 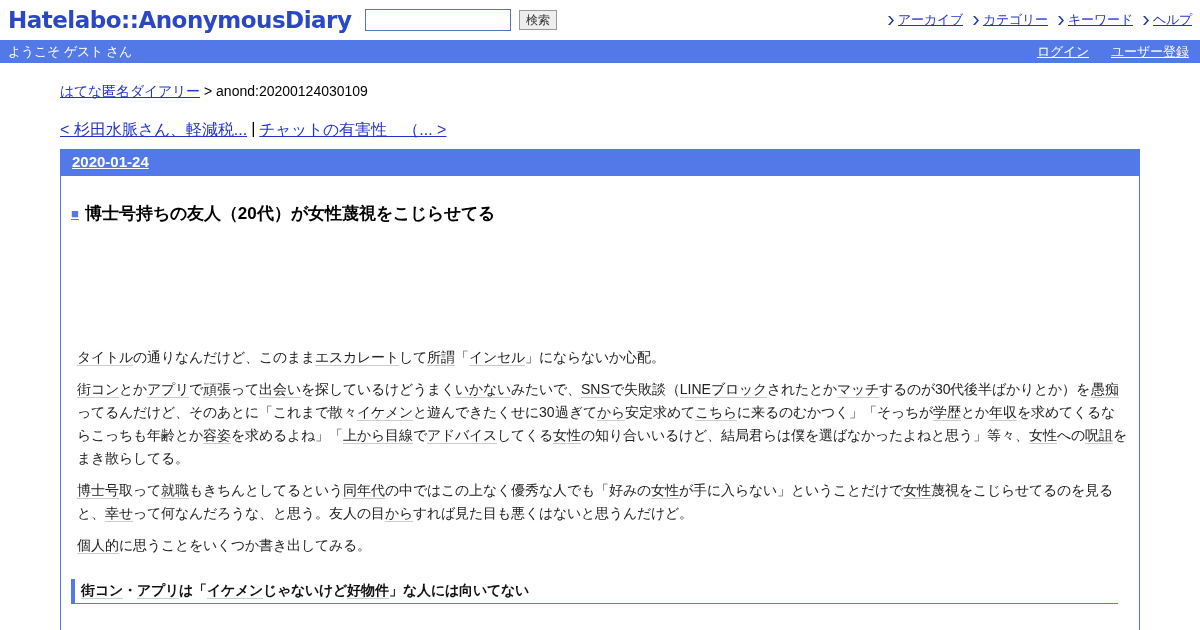 What do you see at coordinates (497, 357) in the screenshot?
I see `keyword-link: インセル` at bounding box center [497, 357].